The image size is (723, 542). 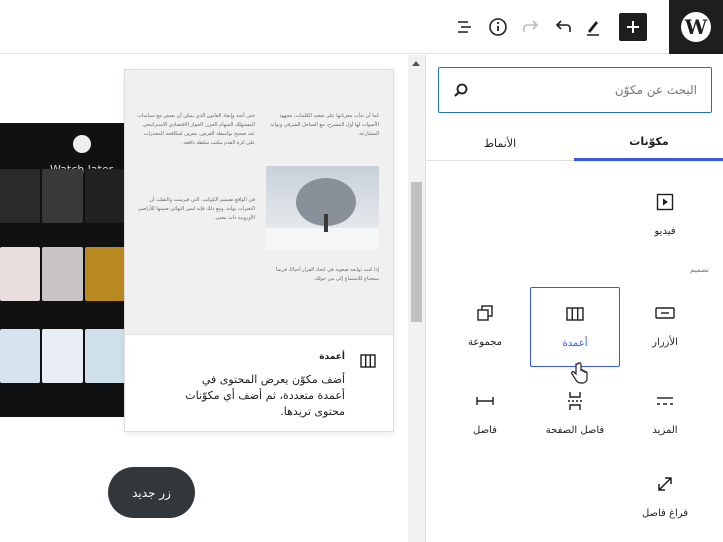 I want to click on block-description-title: أعمدة, so click(x=332, y=357).